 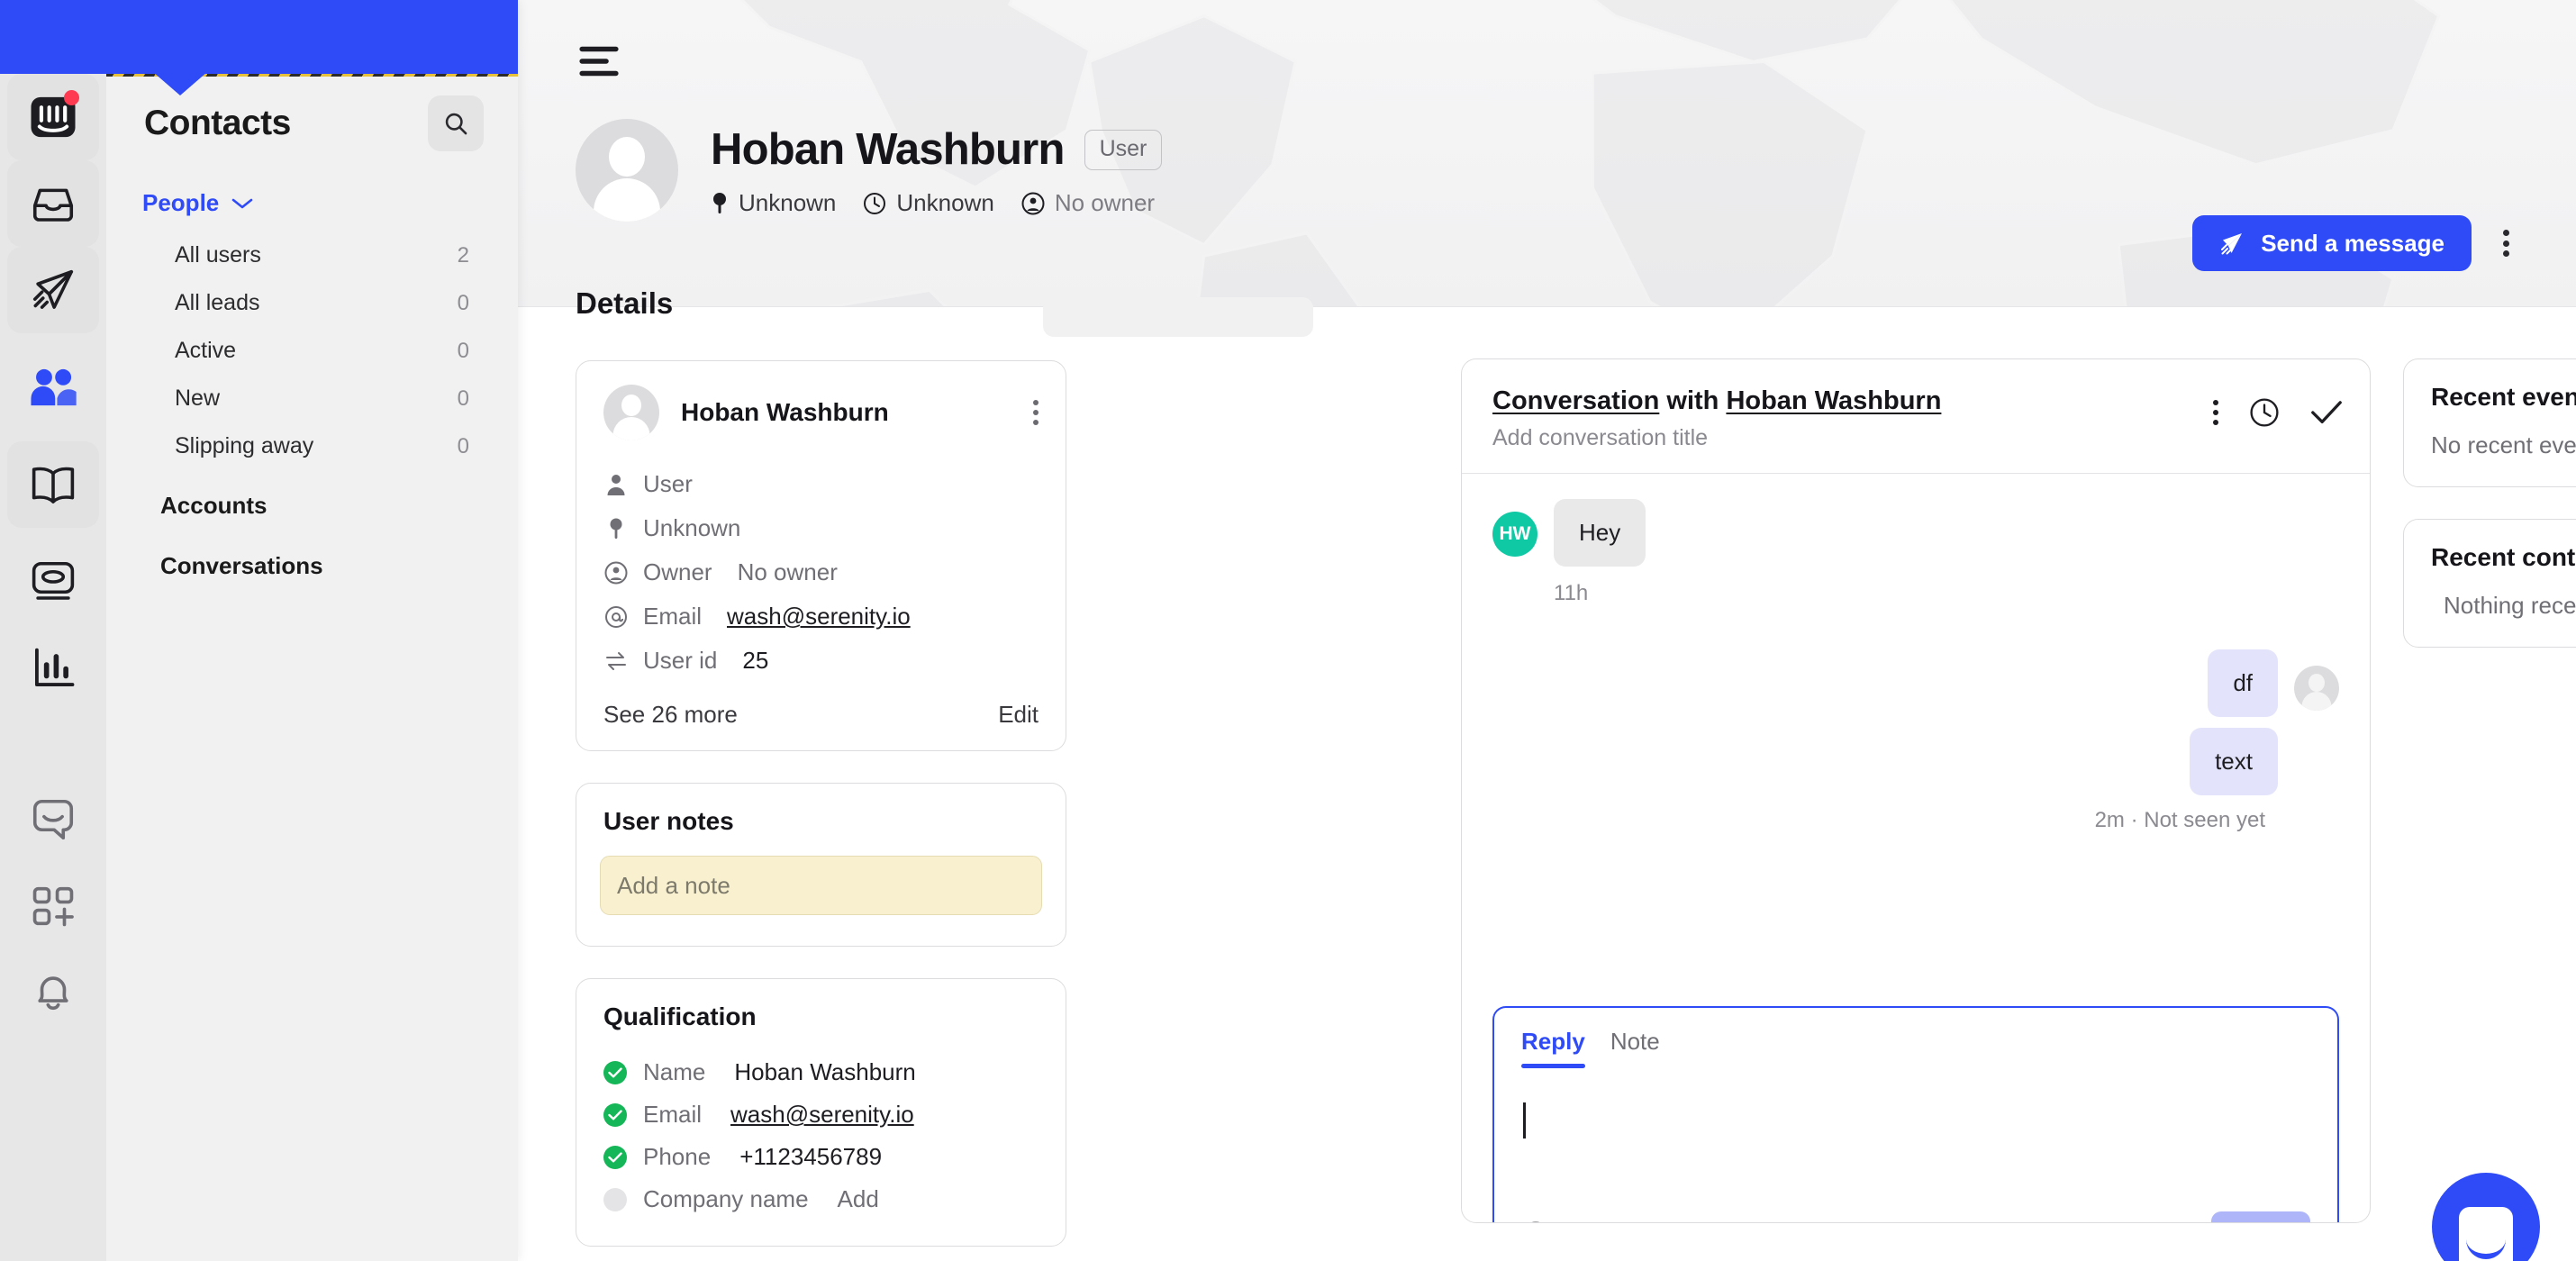 I want to click on message-timestamp: 11h, so click(x=1571, y=593).